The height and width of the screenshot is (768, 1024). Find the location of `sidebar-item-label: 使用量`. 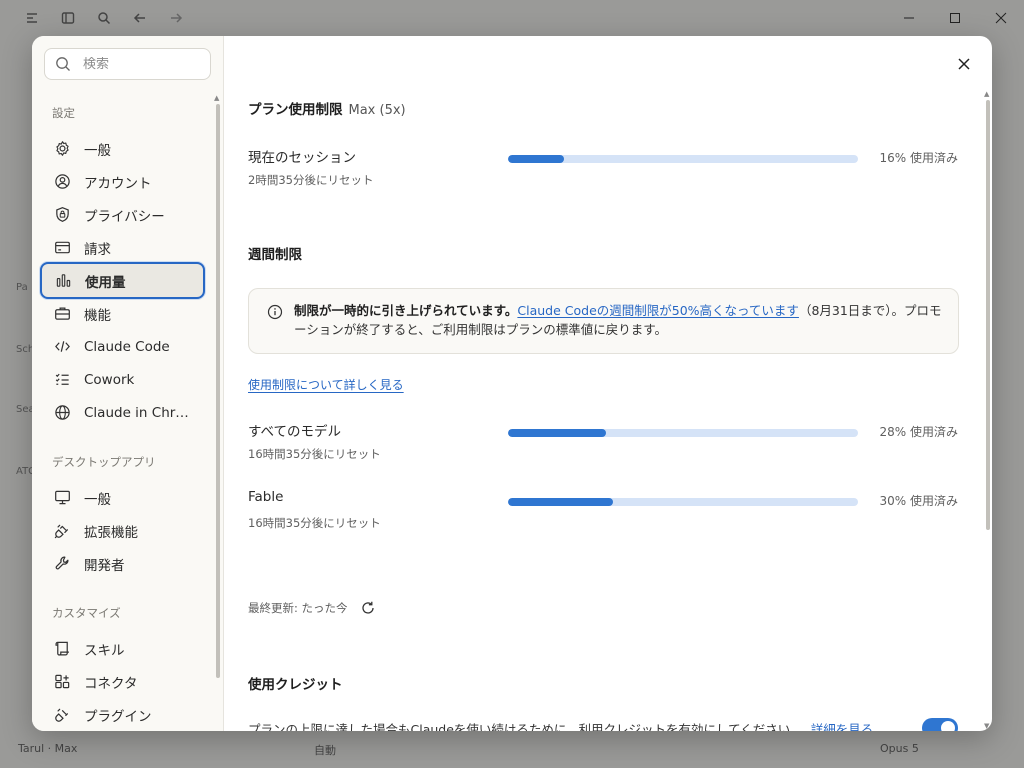

sidebar-item-label: 使用量 is located at coordinates (105, 282).